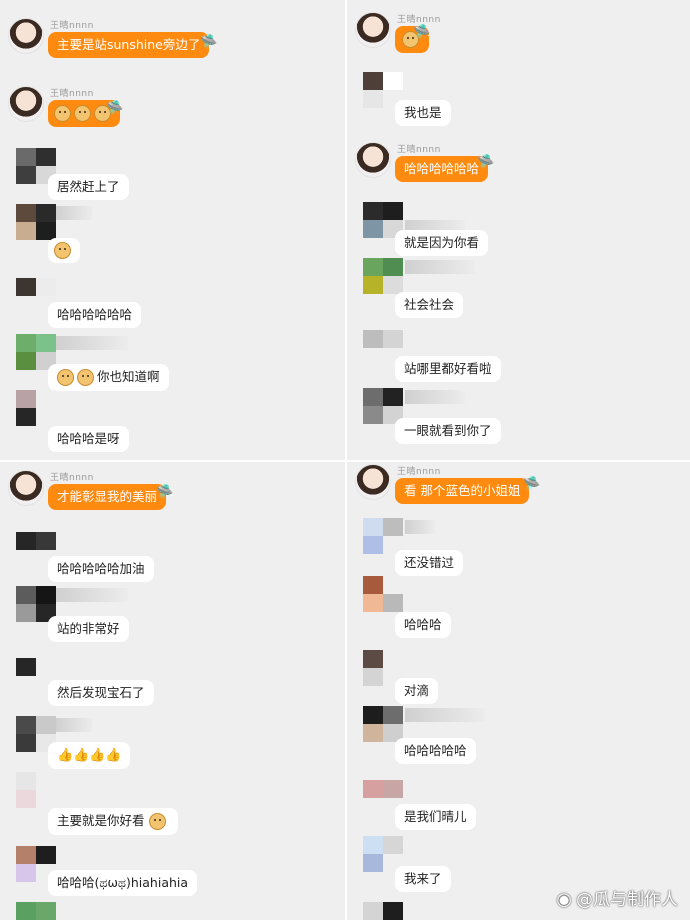 The image size is (690, 920). I want to click on message-bubble: 主要就是你好看, so click(113, 821).